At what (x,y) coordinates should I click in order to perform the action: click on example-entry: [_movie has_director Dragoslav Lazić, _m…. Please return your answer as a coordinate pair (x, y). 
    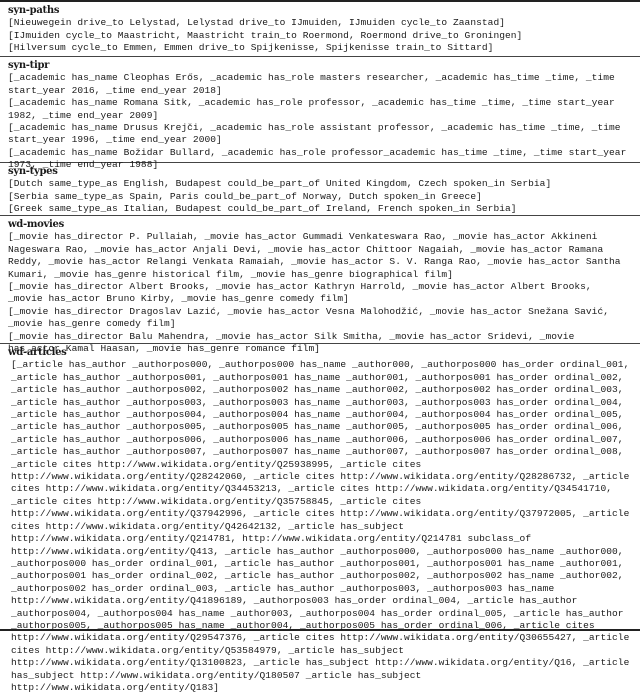
    Looking at the image, I should click on (309, 317).